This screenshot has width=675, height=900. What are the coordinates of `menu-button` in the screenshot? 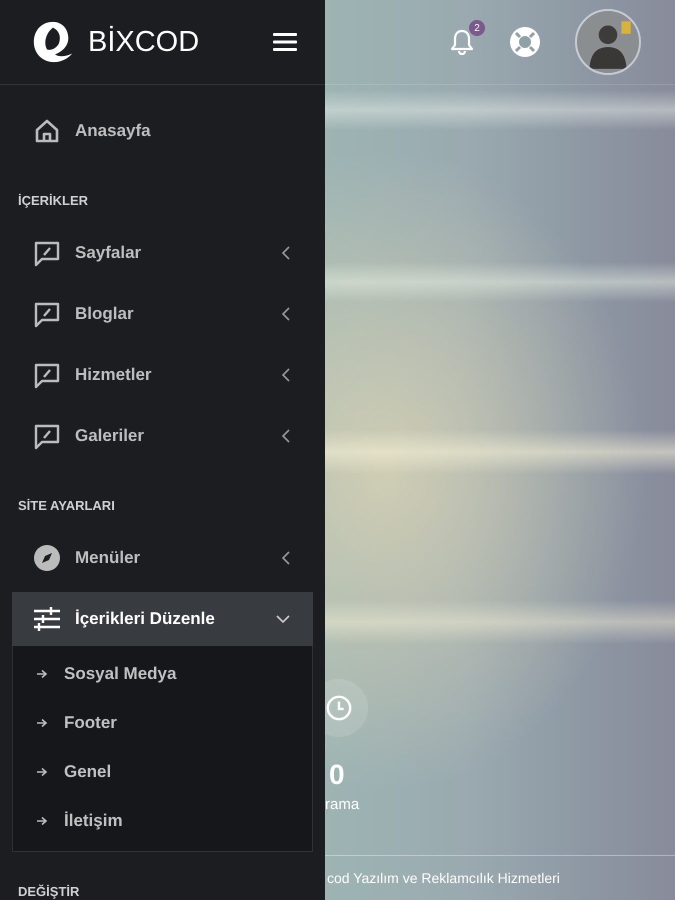 It's located at (285, 42).